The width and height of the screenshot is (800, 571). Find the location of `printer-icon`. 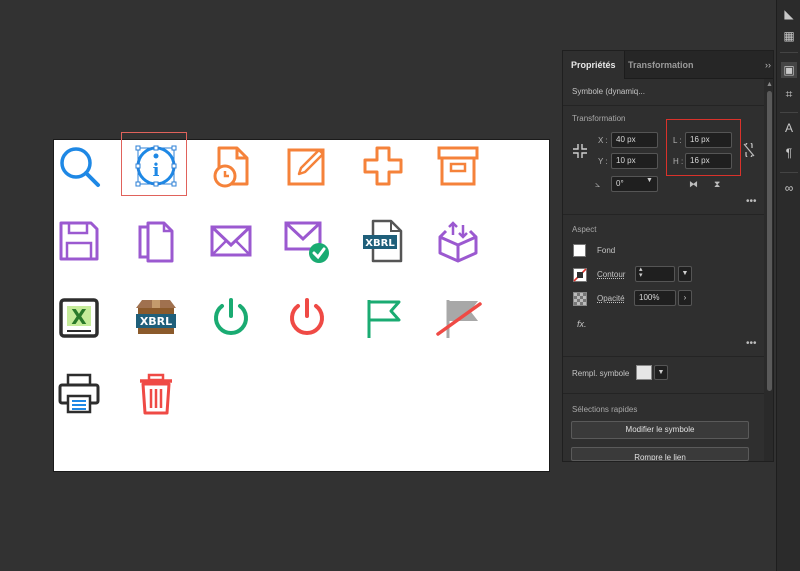

printer-icon is located at coordinates (79, 394).